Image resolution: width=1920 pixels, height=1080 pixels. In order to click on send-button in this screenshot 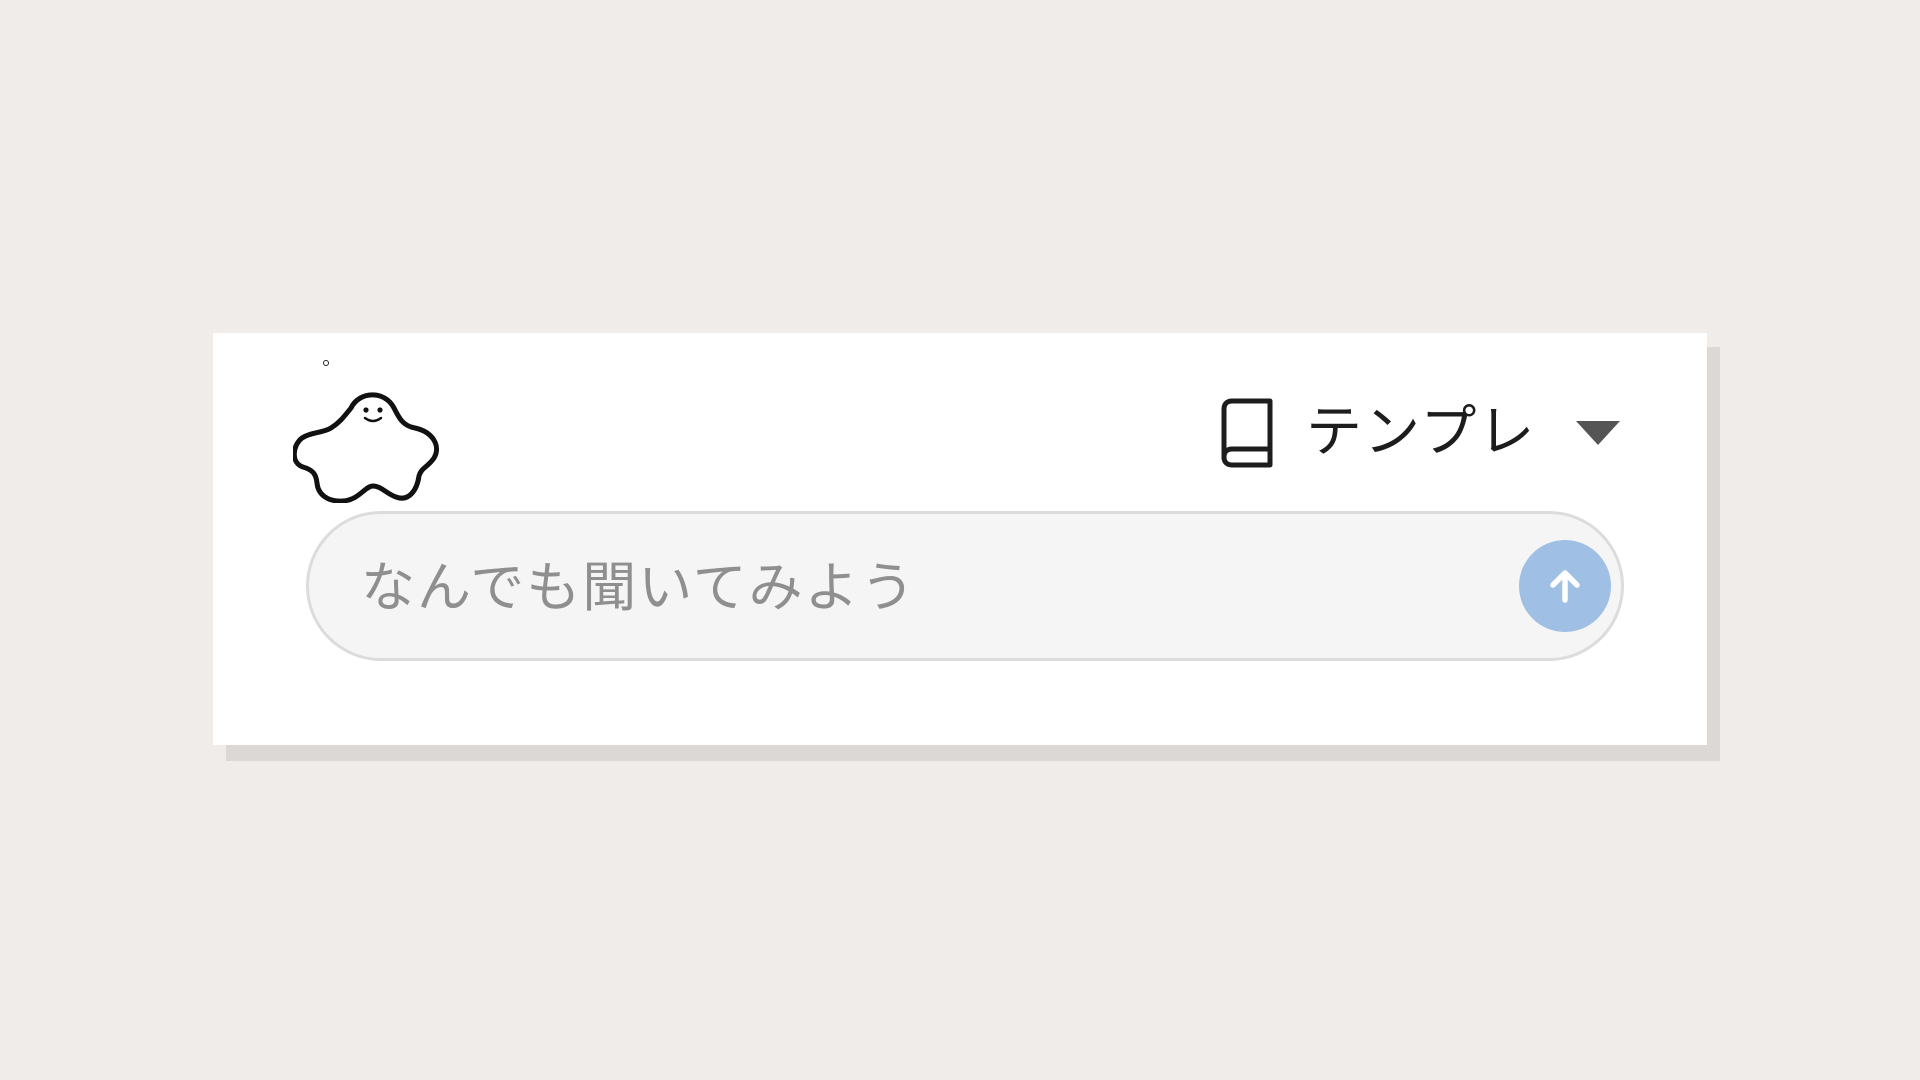, I will do `click(1565, 586)`.